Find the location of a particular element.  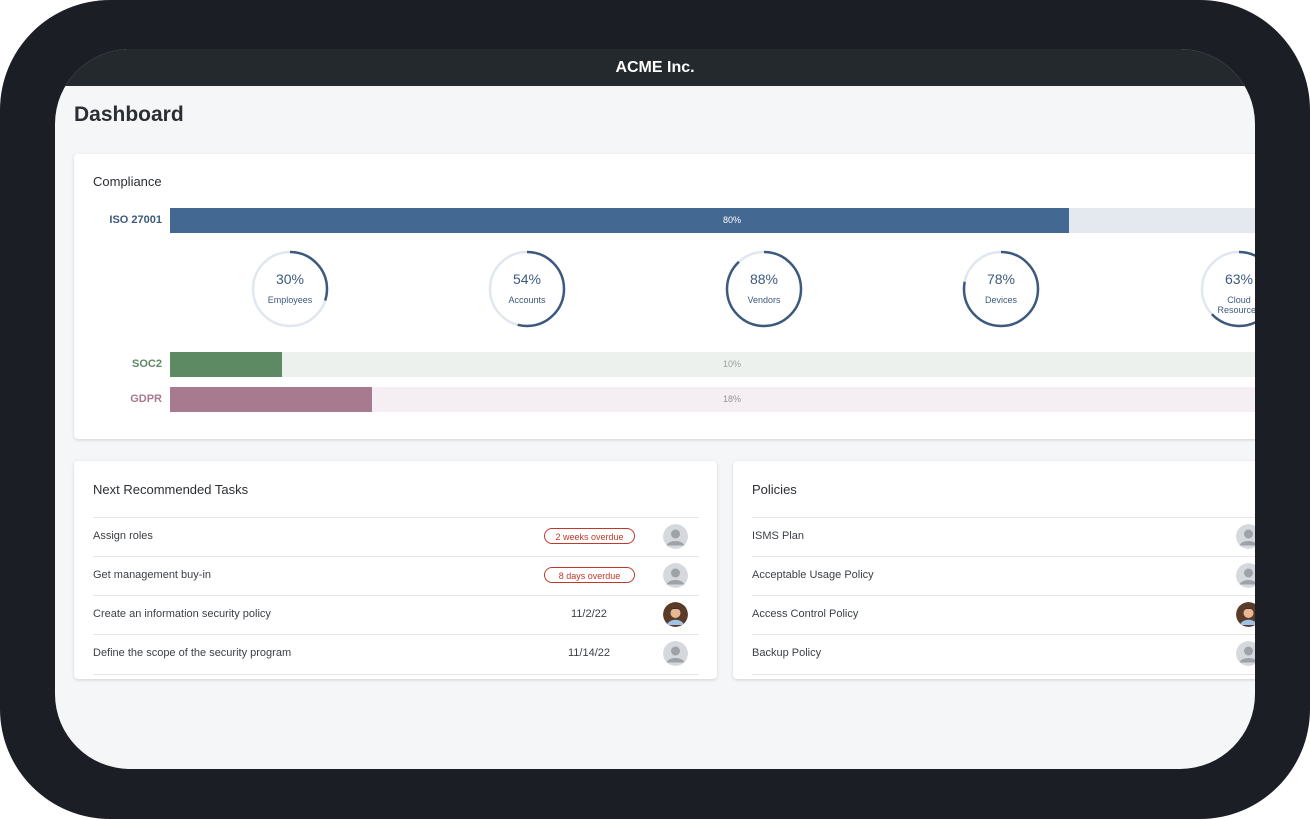

task-name: Define the scope of the security program is located at coordinates (192, 653).